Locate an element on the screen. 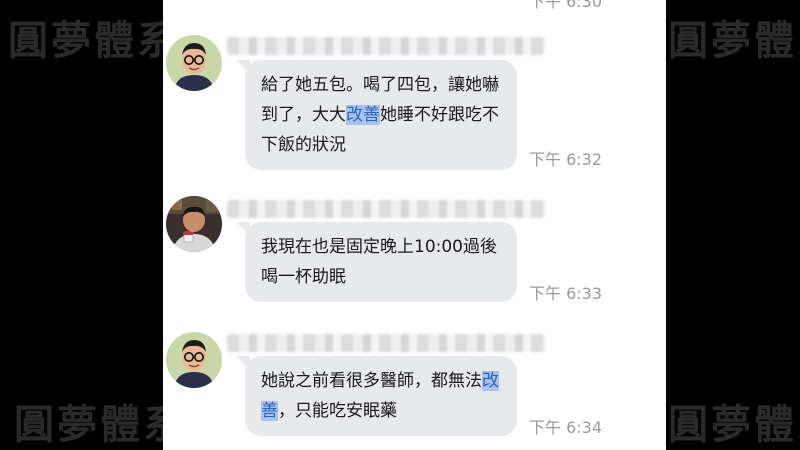 The width and height of the screenshot is (800, 450). message-time: 下午 6:30 is located at coordinates (566, 5).